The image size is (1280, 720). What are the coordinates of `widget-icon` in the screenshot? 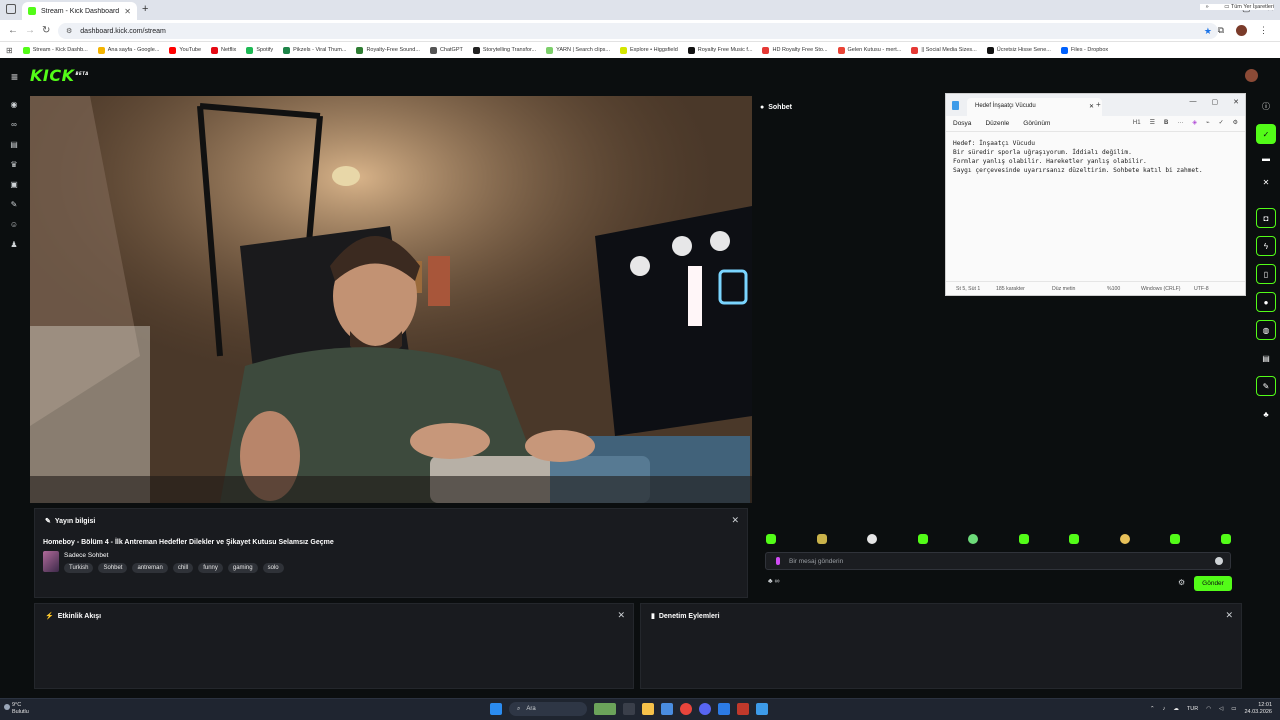 It's located at (605, 709).